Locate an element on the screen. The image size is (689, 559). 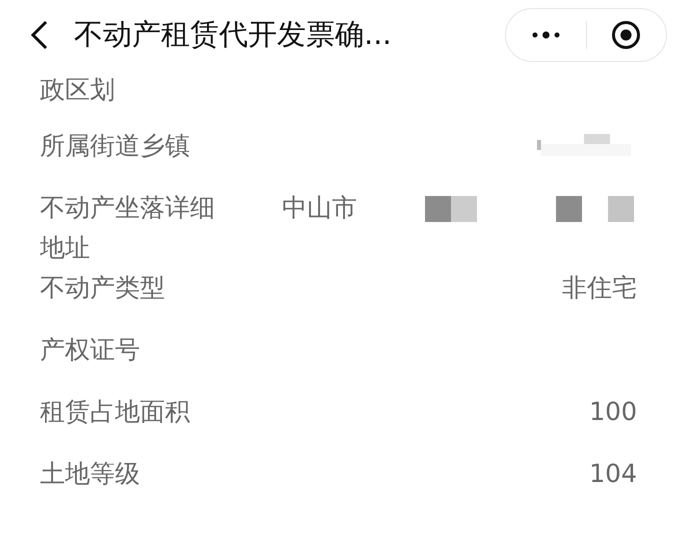
field-label: 产权证号 is located at coordinates (90, 350).